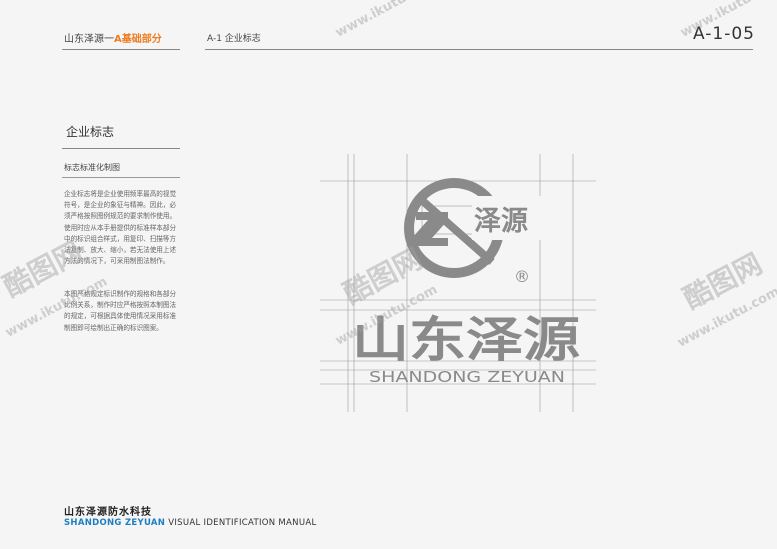  Describe the element at coordinates (466, 340) in the screenshot. I see `logo-chinese-name: 山东泽源` at that location.